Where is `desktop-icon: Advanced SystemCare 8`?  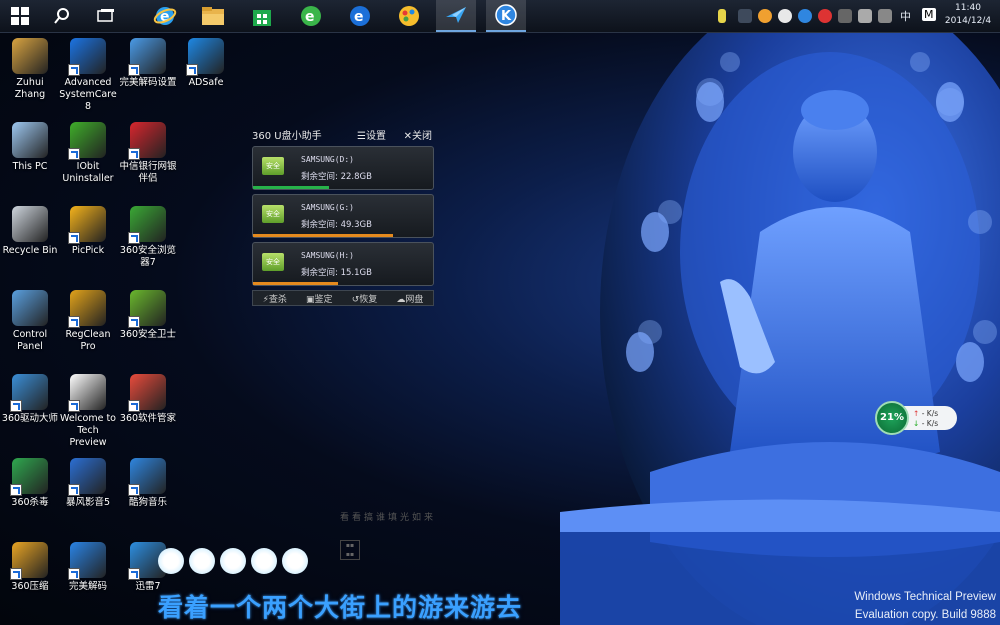
desktop-icon: Advanced SystemCare 8 is located at coordinates (88, 75).